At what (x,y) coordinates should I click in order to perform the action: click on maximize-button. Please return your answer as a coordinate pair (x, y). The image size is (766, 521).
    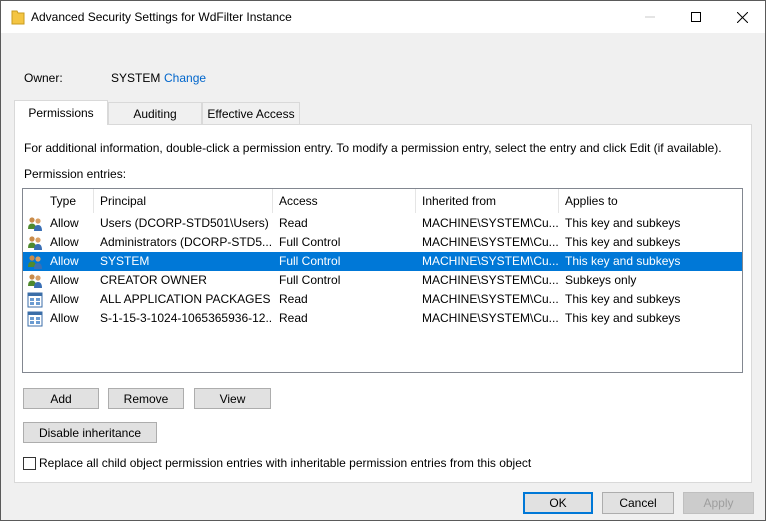
    Looking at the image, I should click on (696, 17).